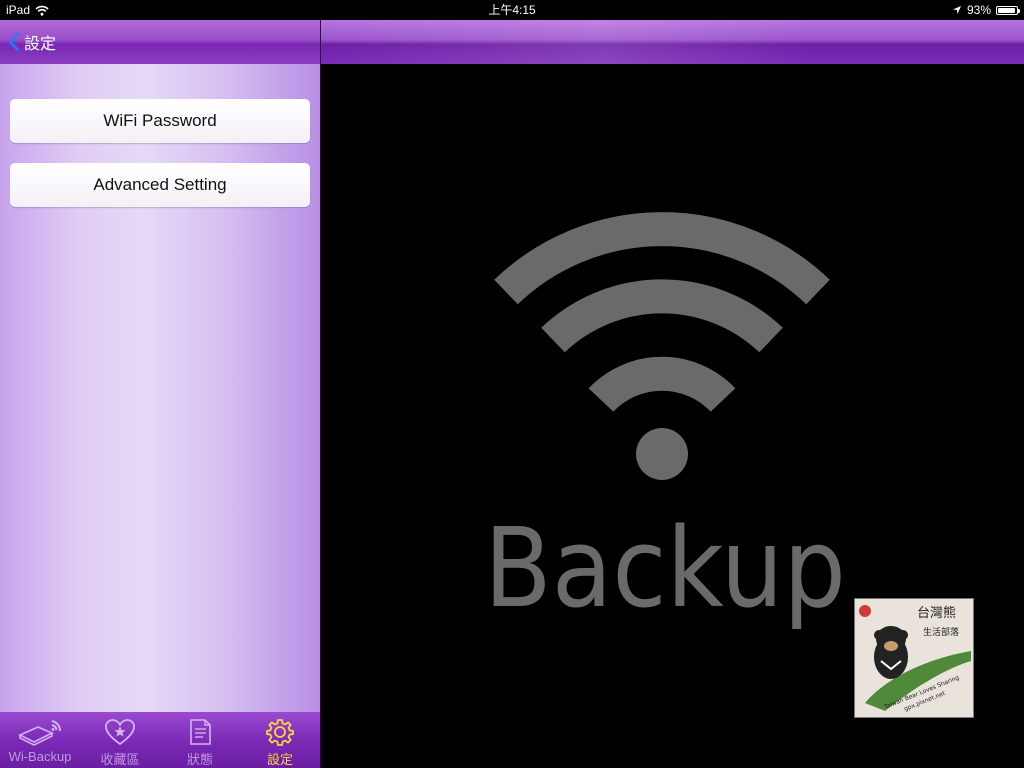 This screenshot has width=1024, height=768. What do you see at coordinates (280, 732) in the screenshot?
I see `gear-icon` at bounding box center [280, 732].